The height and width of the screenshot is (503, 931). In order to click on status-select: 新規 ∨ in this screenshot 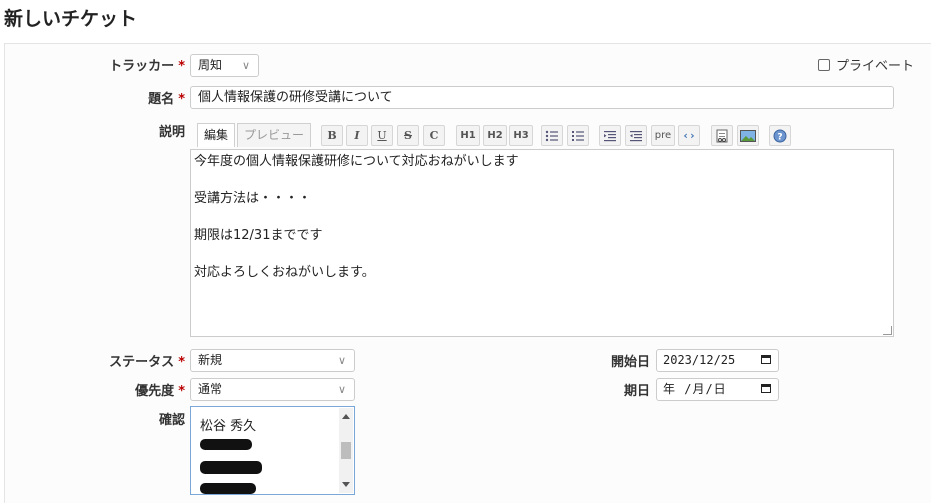, I will do `click(272, 360)`.